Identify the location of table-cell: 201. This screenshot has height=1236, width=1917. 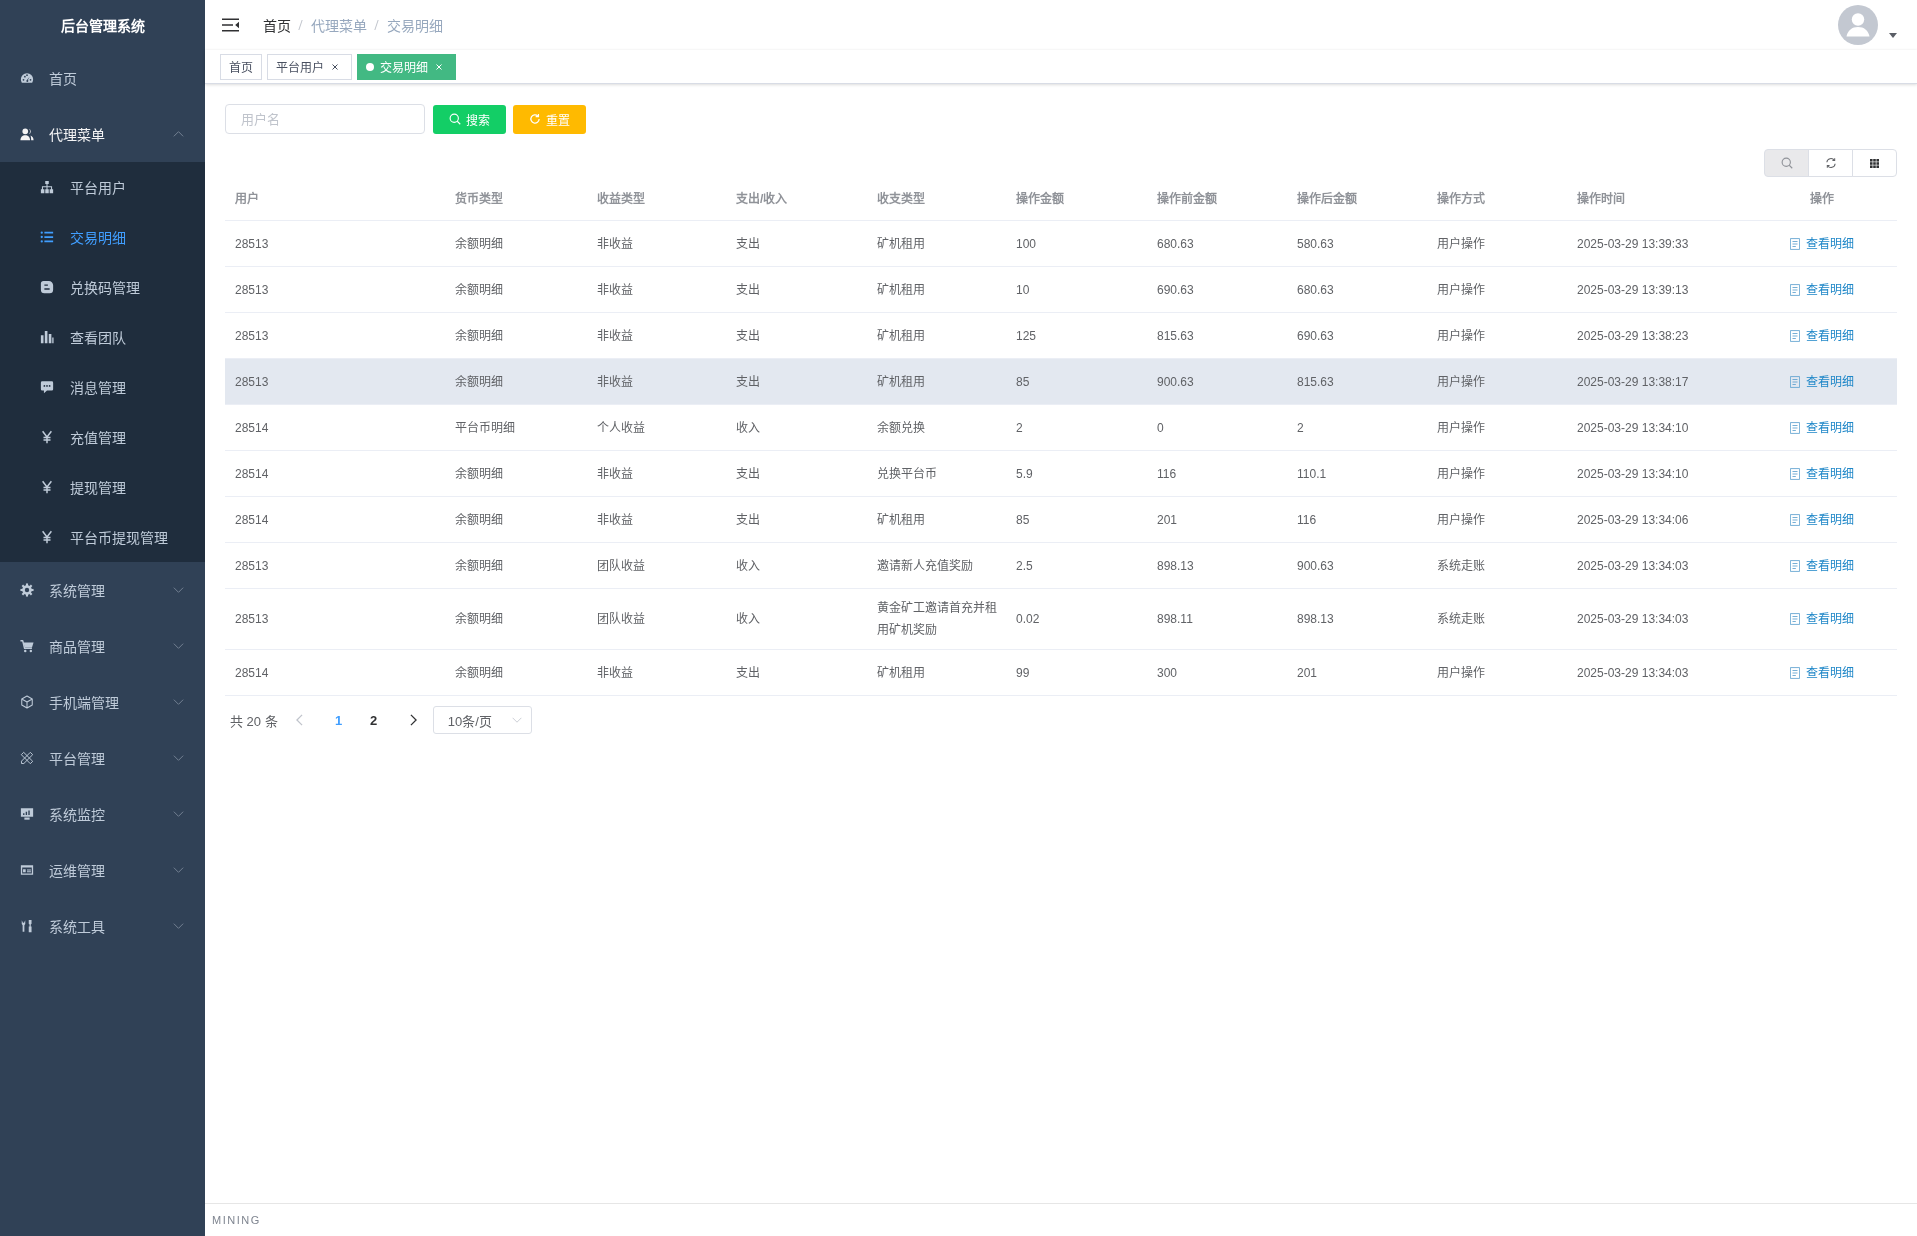
(1167, 519).